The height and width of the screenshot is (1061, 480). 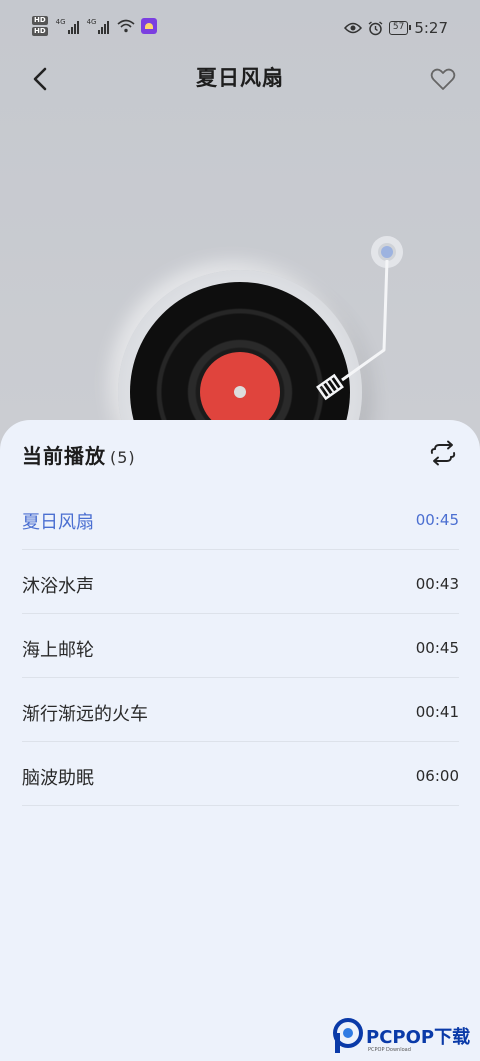 What do you see at coordinates (64, 456) in the screenshot?
I see `playlist-title-text: 当前播放` at bounding box center [64, 456].